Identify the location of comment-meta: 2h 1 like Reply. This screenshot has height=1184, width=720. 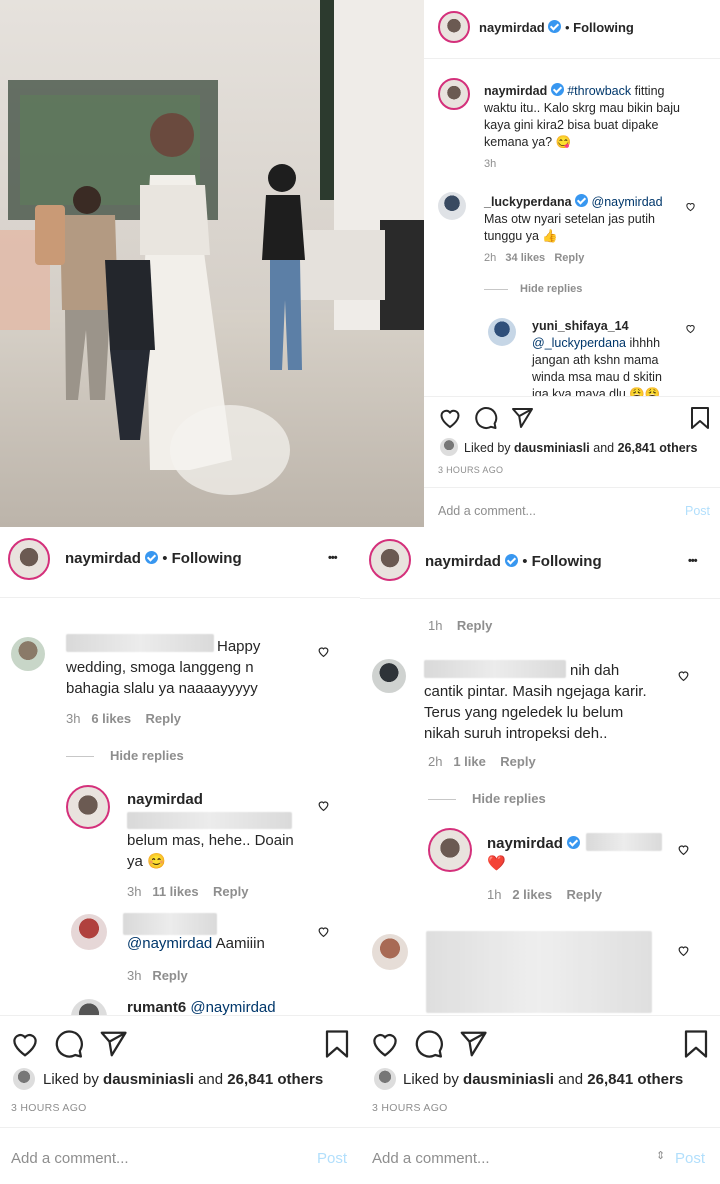
(482, 761).